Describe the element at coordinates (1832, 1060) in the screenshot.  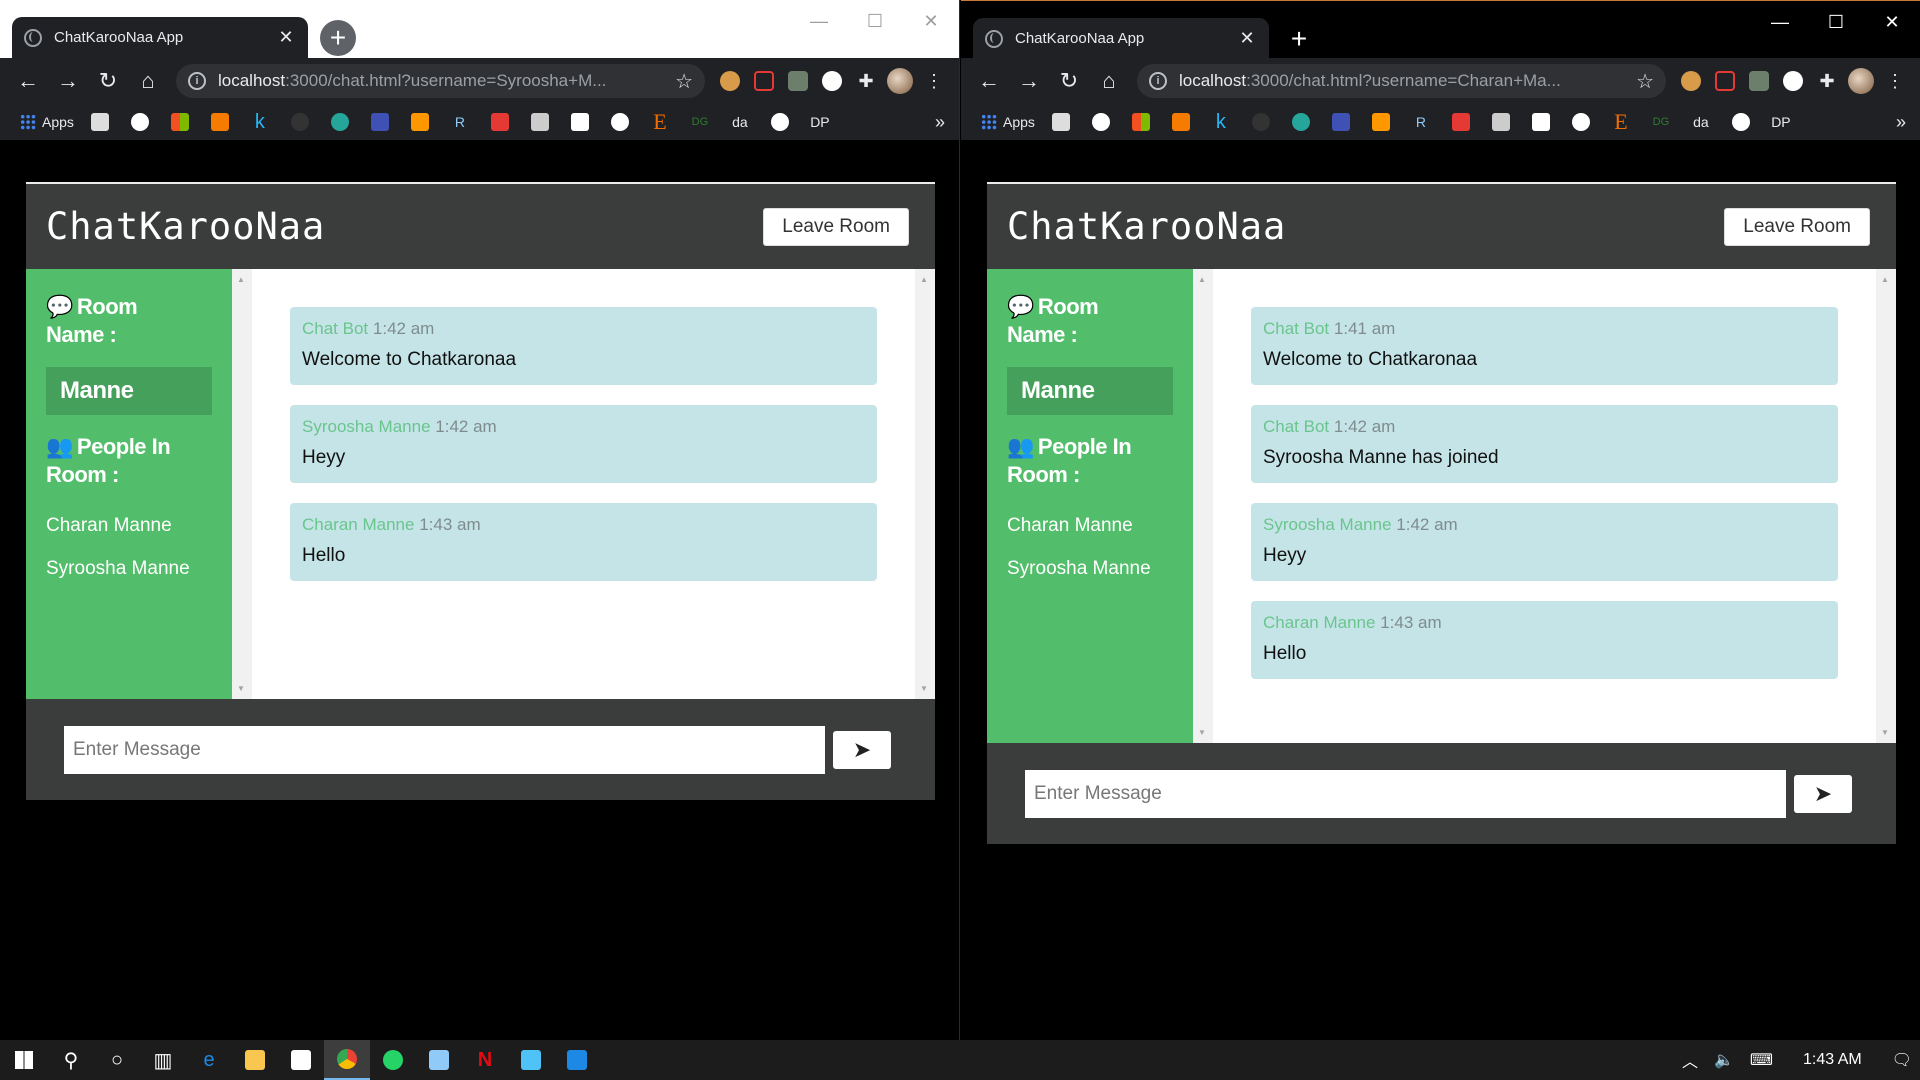
I see `taskbar-clock: 1:43 AM` at that location.